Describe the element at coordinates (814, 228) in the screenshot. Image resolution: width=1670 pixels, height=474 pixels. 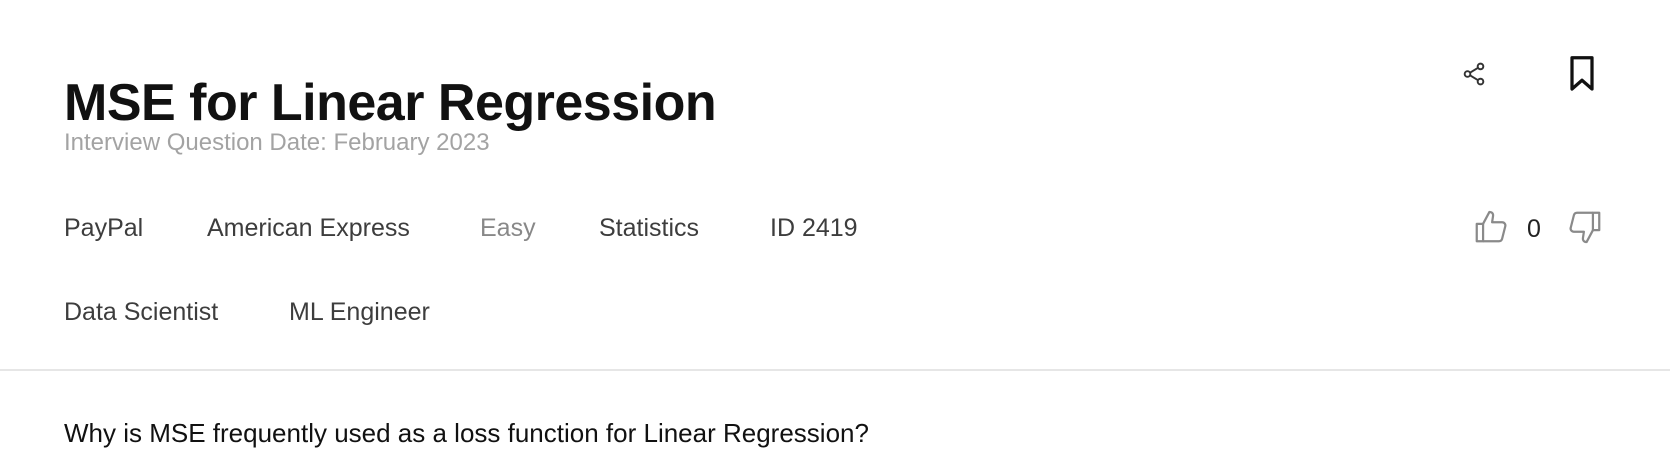
I see `question-id-tag: ID 2419` at that location.